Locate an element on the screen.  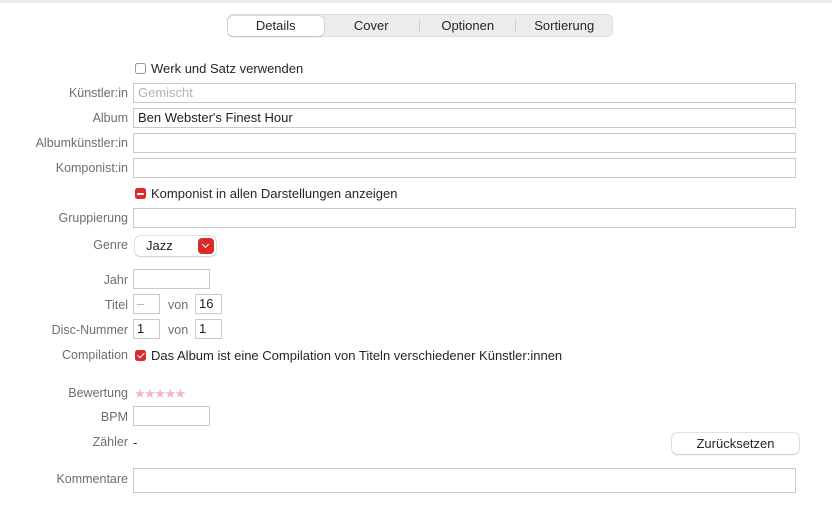
rating-label: Bewertung is located at coordinates (98, 393).